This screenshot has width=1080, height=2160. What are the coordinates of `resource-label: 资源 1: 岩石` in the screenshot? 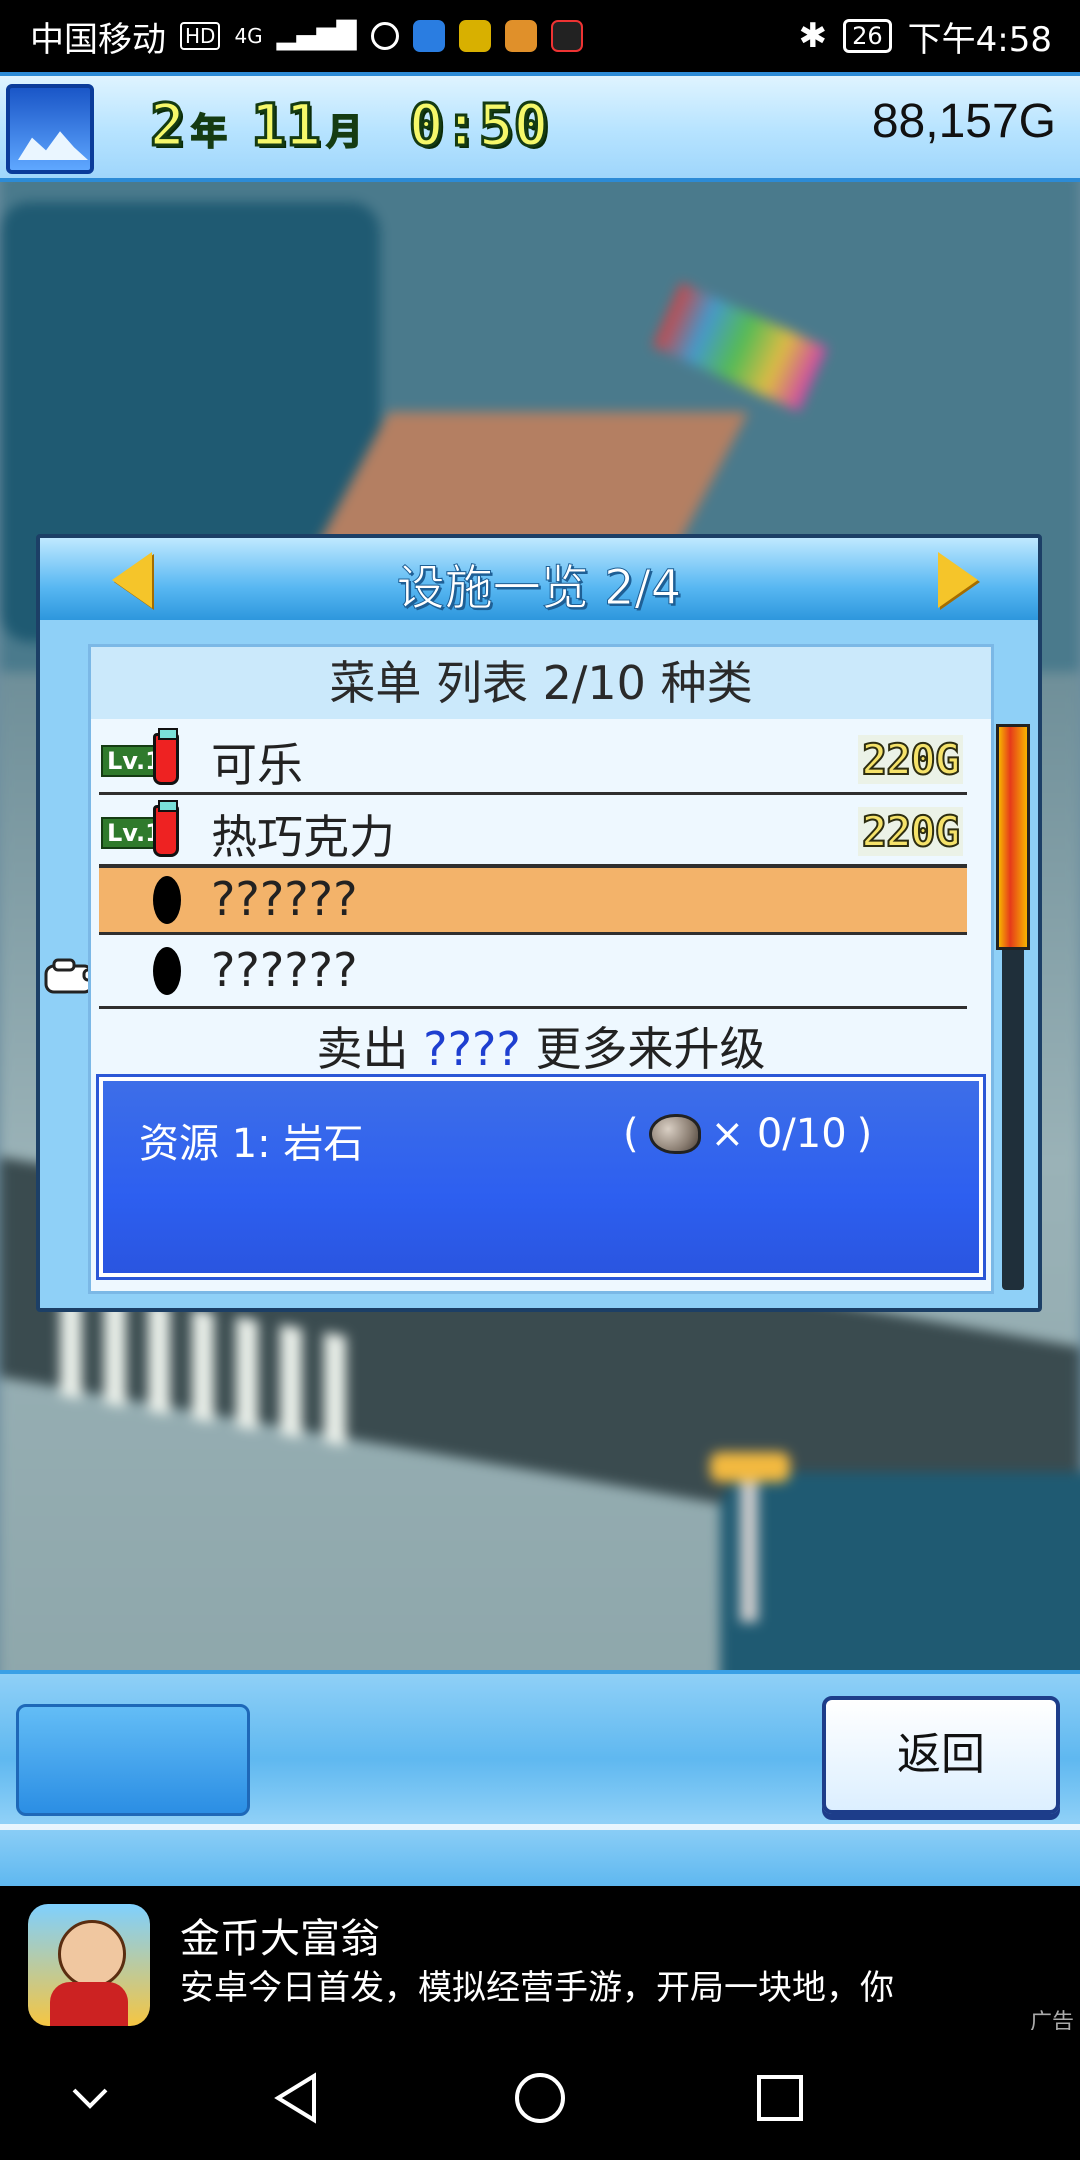 It's located at (251, 1144).